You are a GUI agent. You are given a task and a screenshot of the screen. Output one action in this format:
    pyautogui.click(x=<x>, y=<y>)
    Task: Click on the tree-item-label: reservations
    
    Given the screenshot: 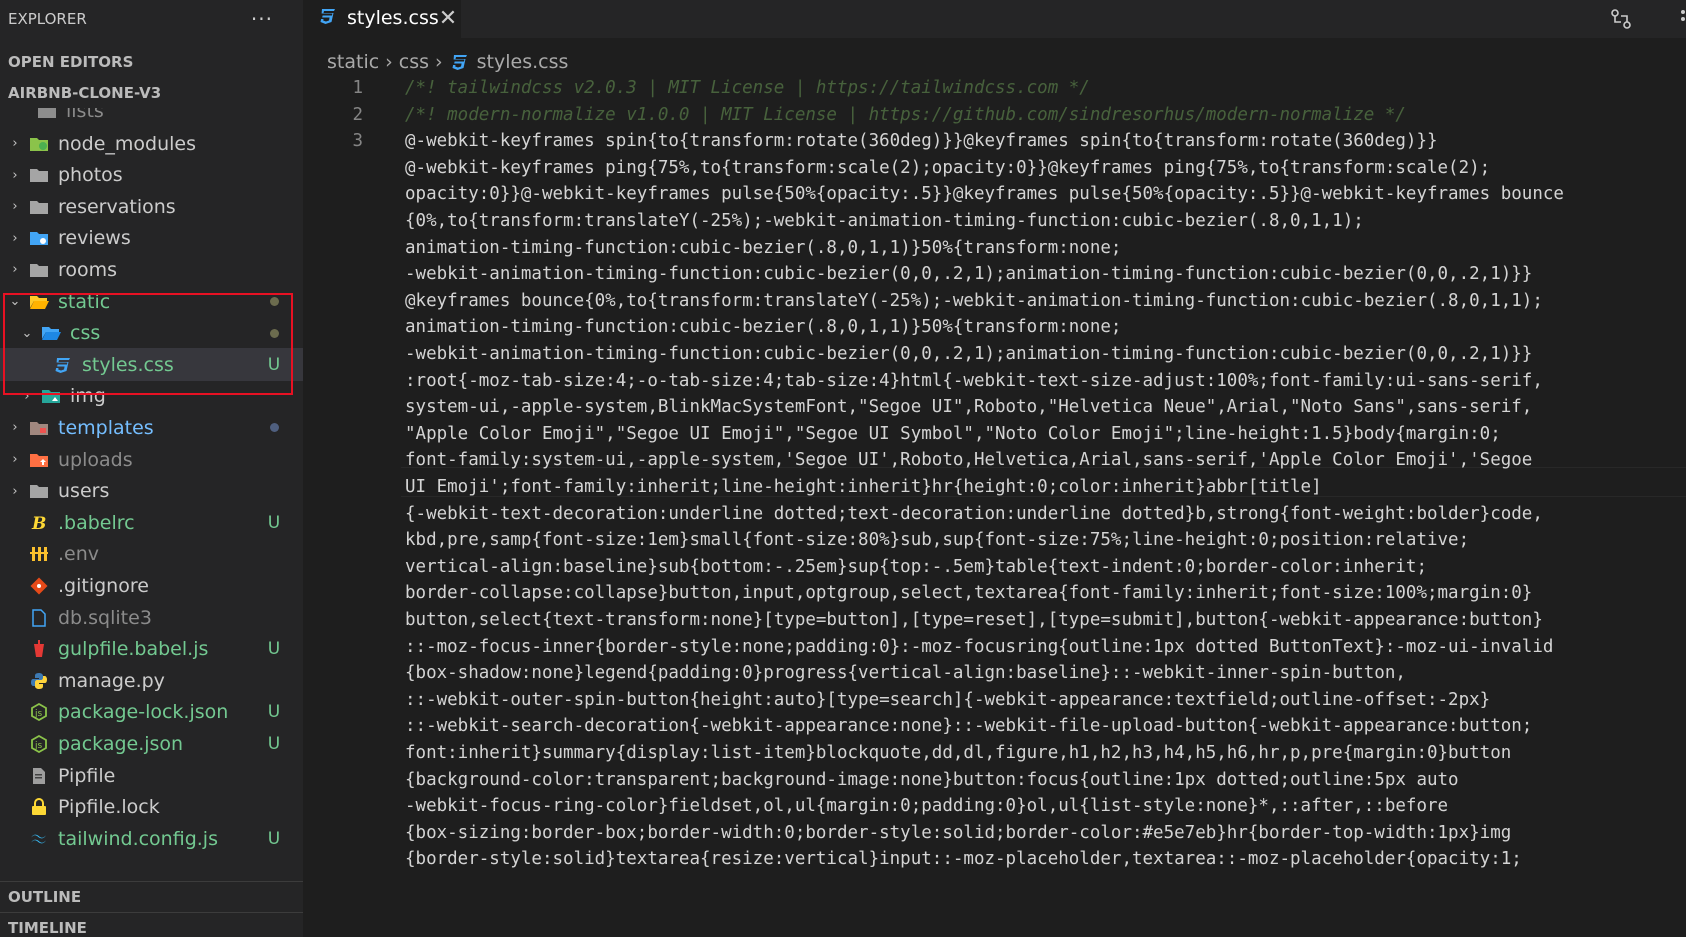 What is the action you would take?
    pyautogui.click(x=117, y=206)
    